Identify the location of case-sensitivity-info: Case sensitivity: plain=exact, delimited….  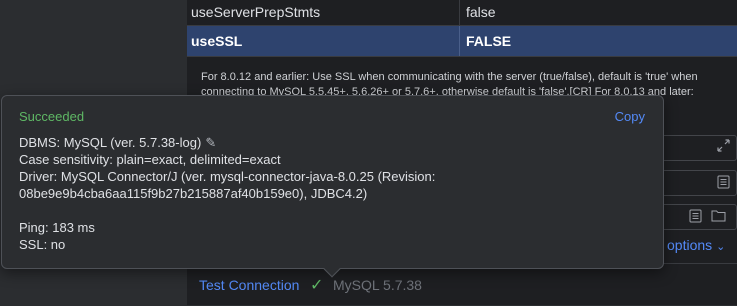
(150, 159).